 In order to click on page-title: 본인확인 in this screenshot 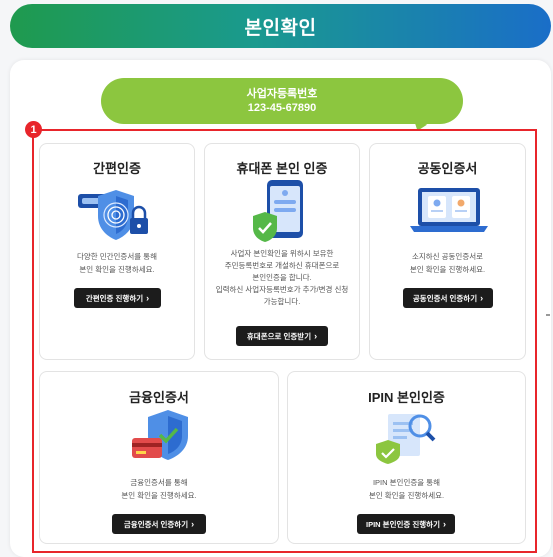, I will do `click(280, 28)`.